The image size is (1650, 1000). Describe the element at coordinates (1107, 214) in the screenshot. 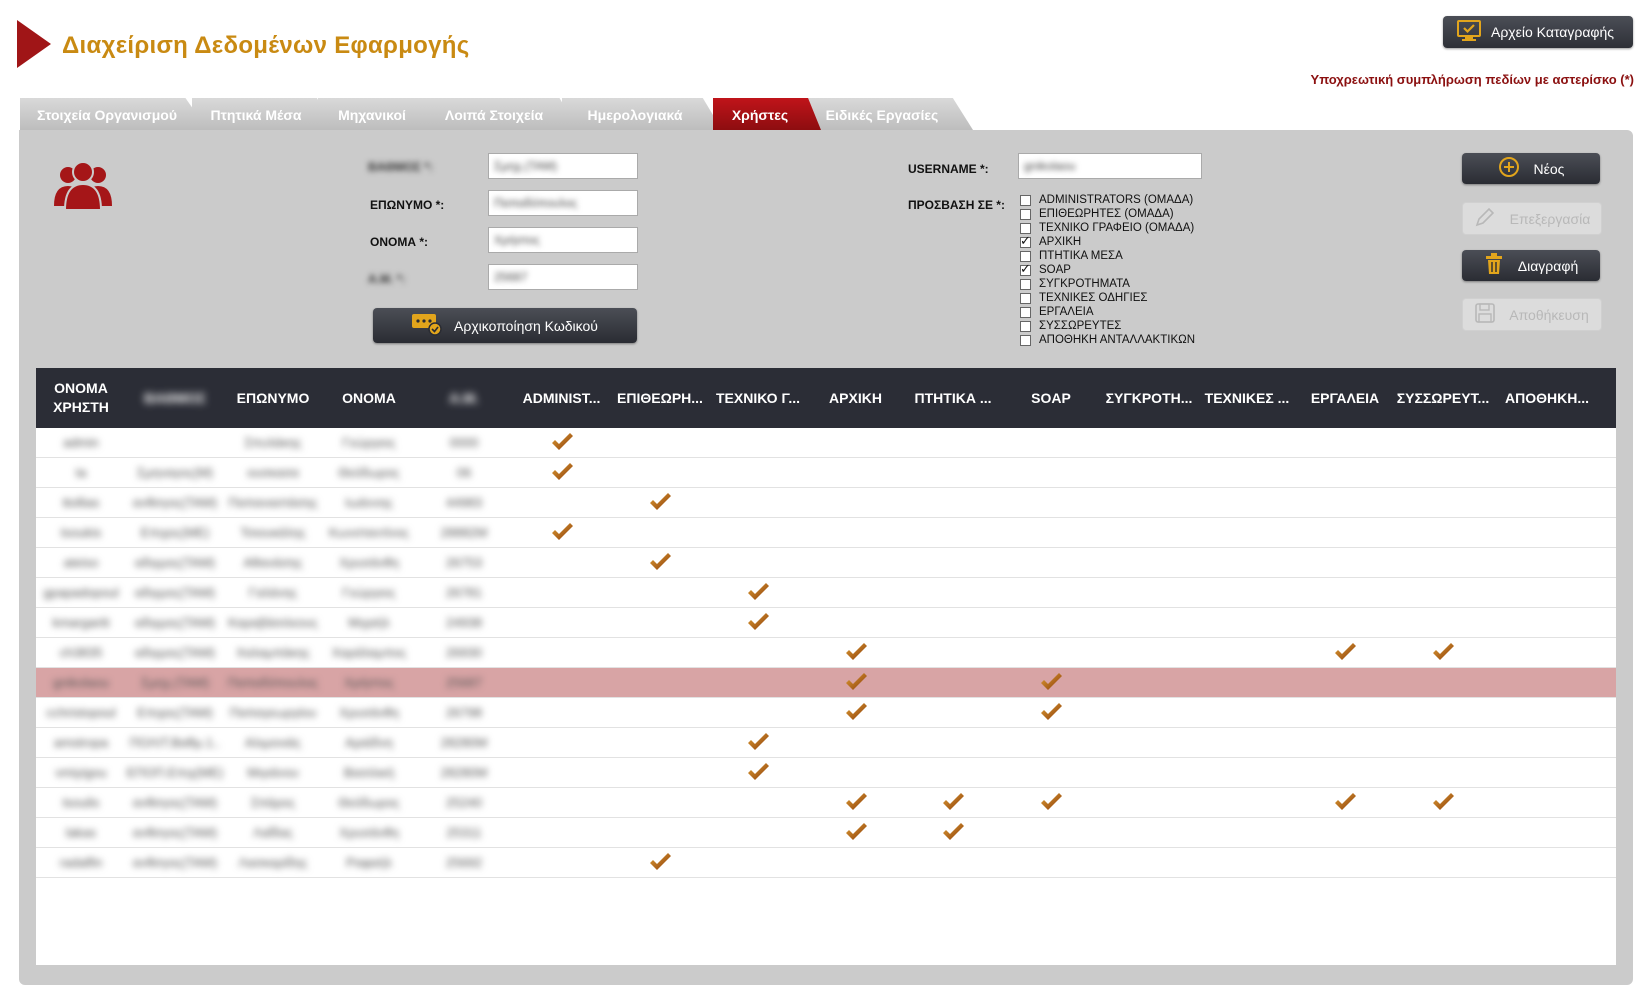

I see `access-option: ΕΠΙΘΕΩΡΗΤΕΣ (ΟΜΑΔΑ)` at that location.